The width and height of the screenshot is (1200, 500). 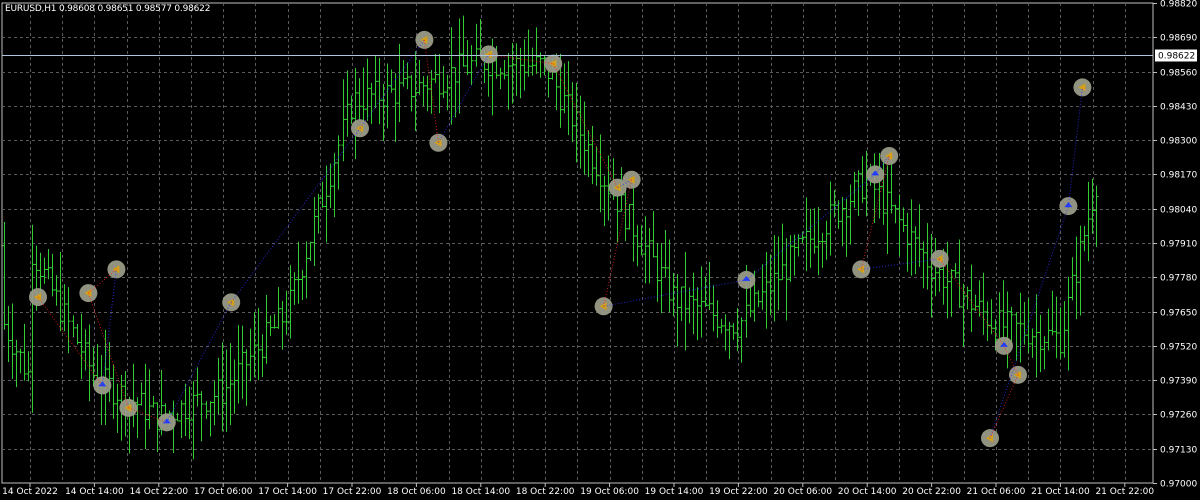 I want to click on time-tick-label: 14 Oct 22:00, so click(x=158, y=492).